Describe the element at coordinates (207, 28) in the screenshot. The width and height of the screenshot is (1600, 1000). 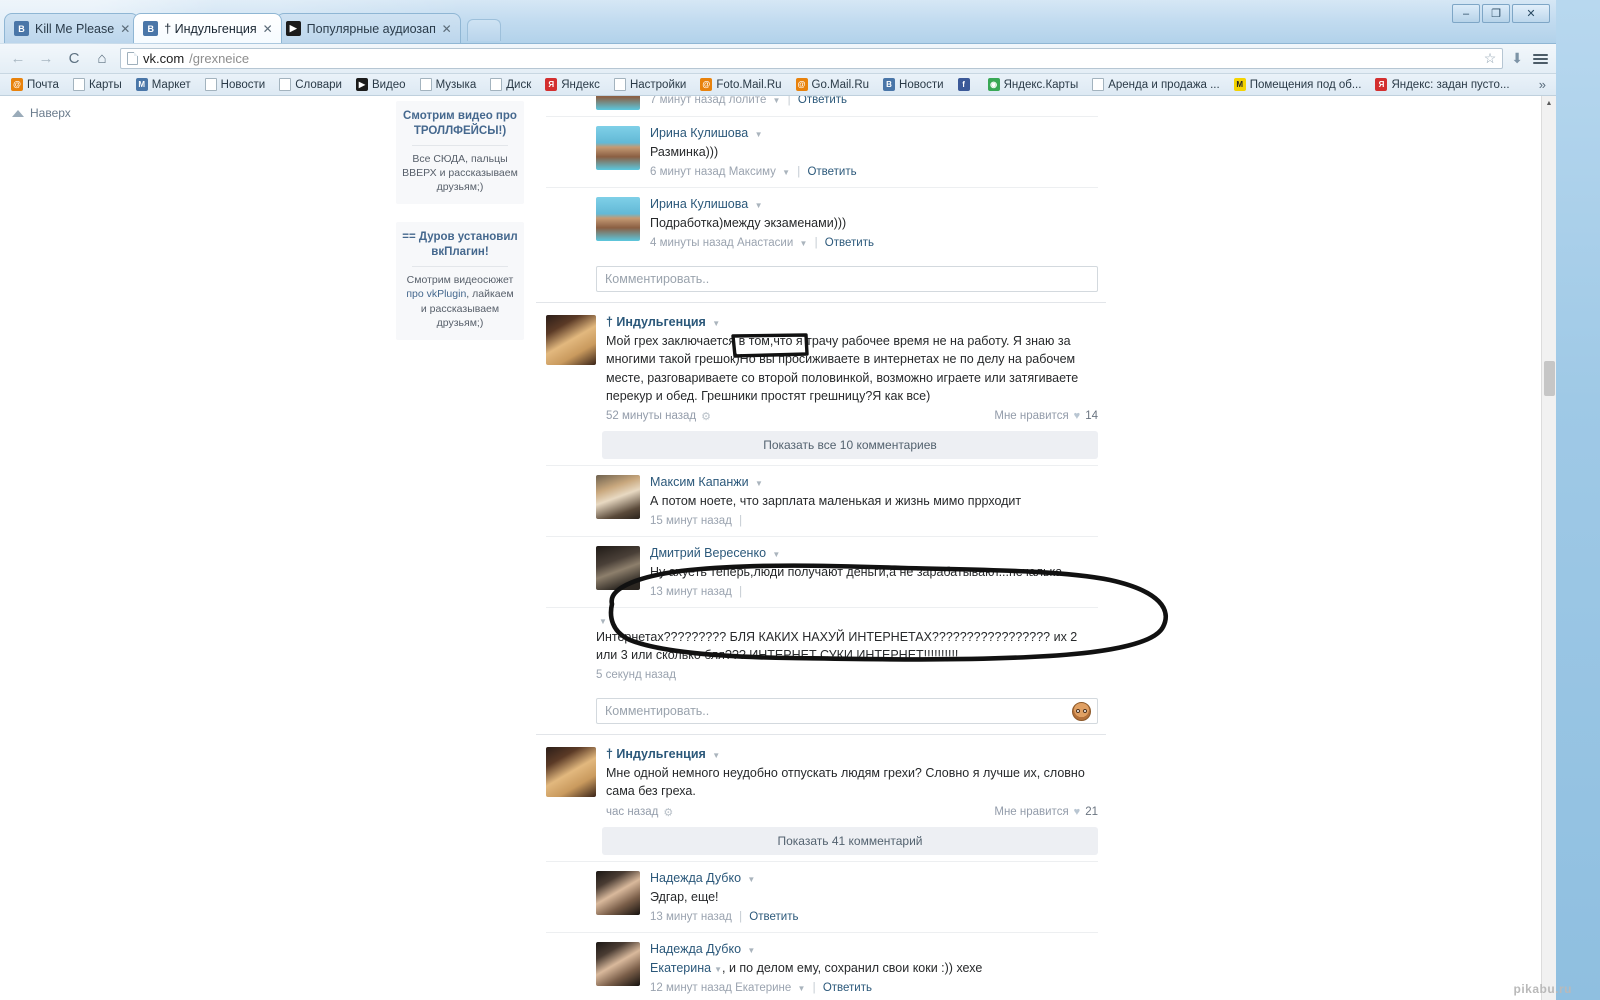
I see `tab-indulgencia: B † Индульгенция ✕` at that location.